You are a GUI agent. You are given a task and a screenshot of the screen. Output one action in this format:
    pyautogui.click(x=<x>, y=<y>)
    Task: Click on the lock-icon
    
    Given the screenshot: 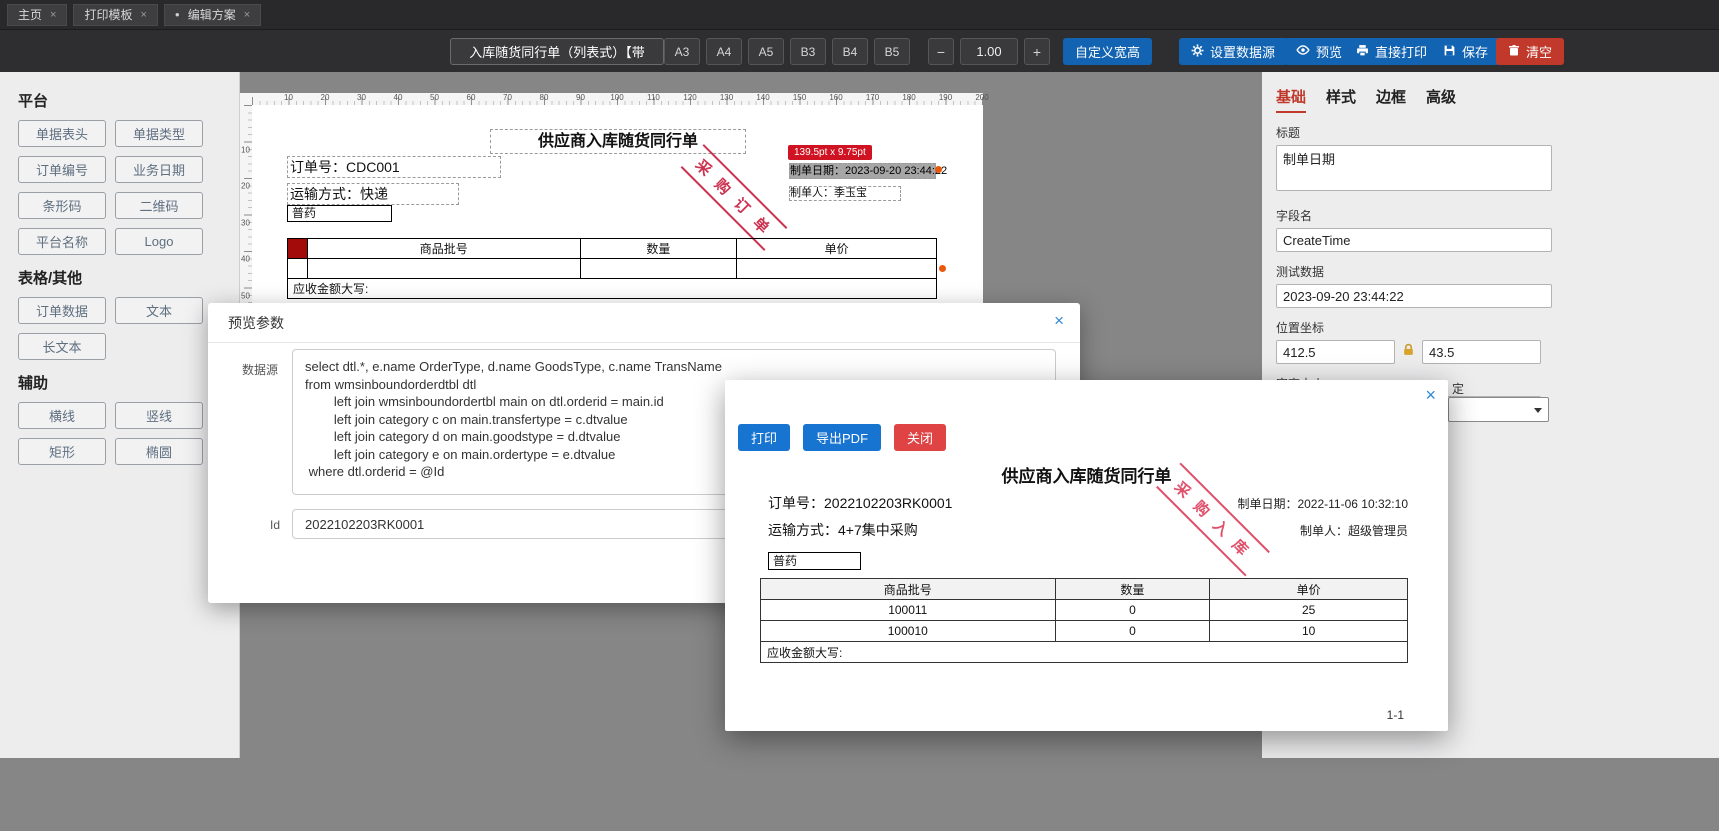 What is the action you would take?
    pyautogui.click(x=1408, y=352)
    